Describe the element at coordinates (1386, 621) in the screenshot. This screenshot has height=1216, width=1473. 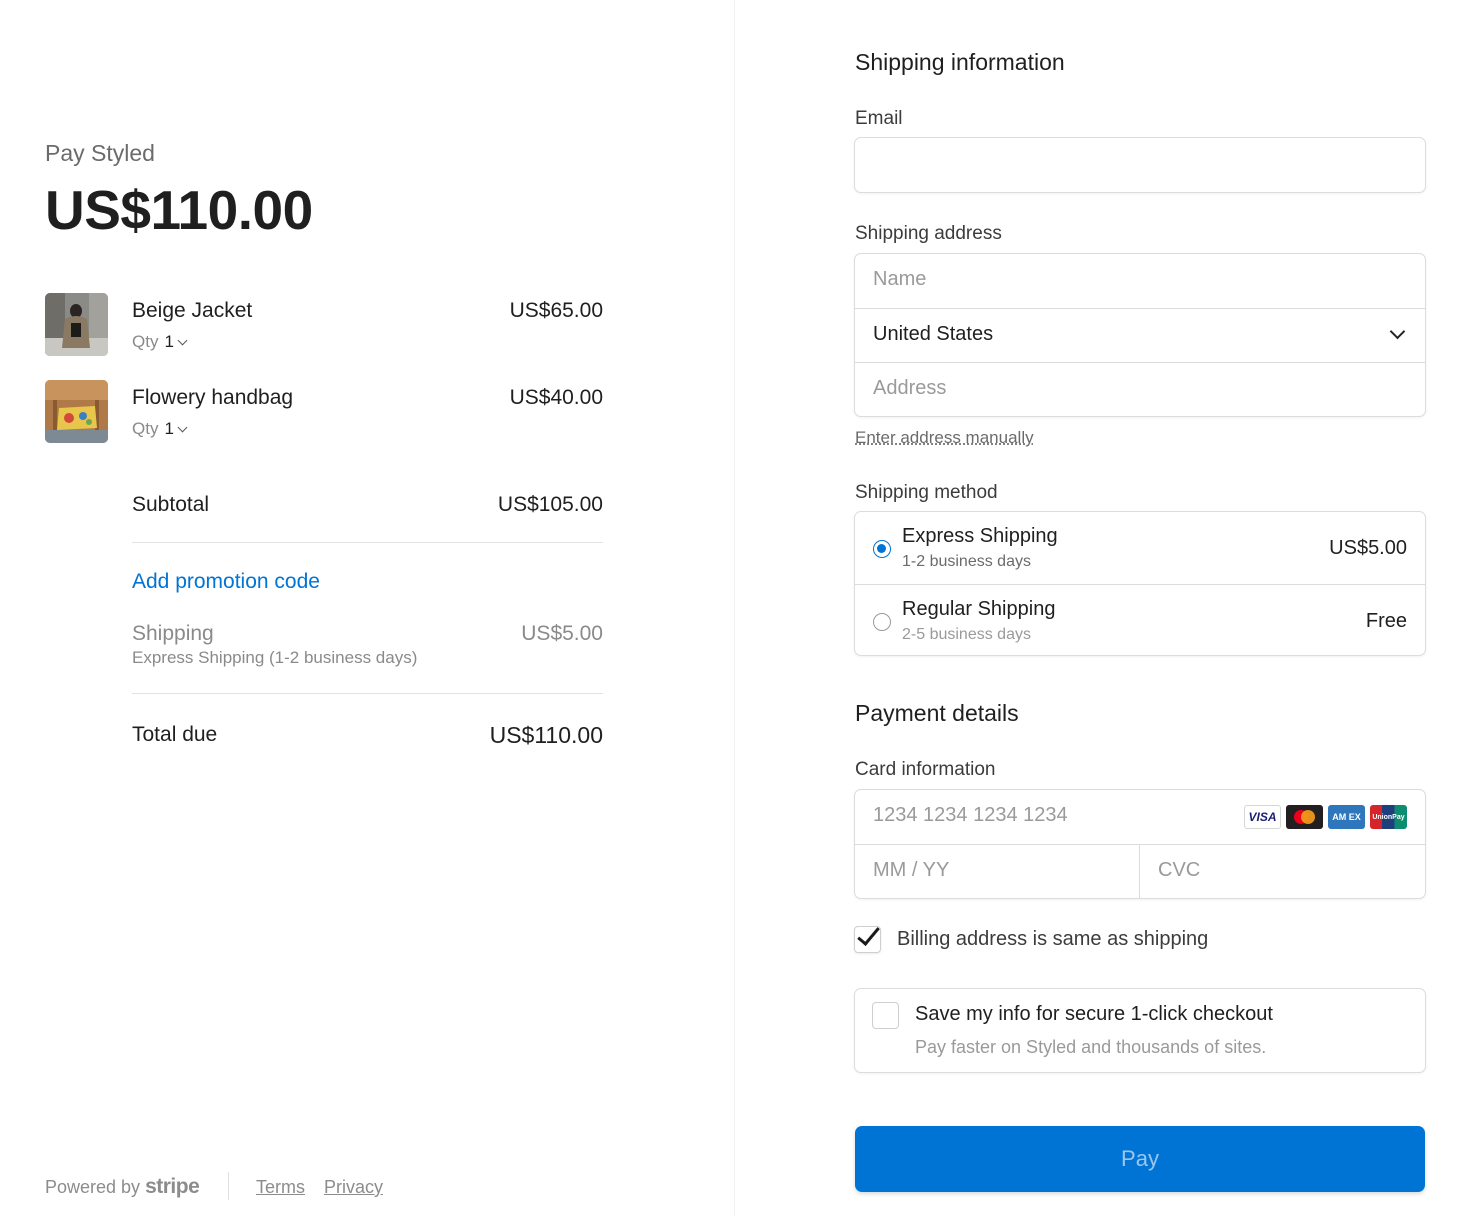
I see `option-price: Free` at that location.